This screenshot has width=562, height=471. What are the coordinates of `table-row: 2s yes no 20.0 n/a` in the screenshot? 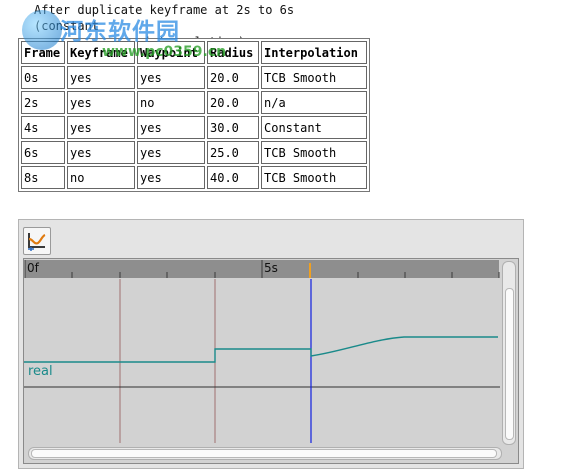 It's located at (194, 102).